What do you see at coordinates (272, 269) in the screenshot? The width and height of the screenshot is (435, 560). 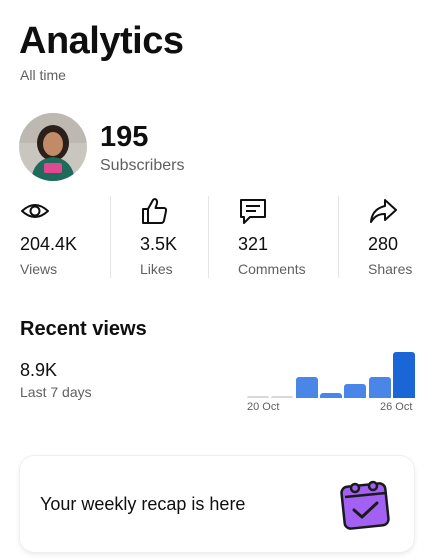 I see `comments-label: Comments` at bounding box center [272, 269].